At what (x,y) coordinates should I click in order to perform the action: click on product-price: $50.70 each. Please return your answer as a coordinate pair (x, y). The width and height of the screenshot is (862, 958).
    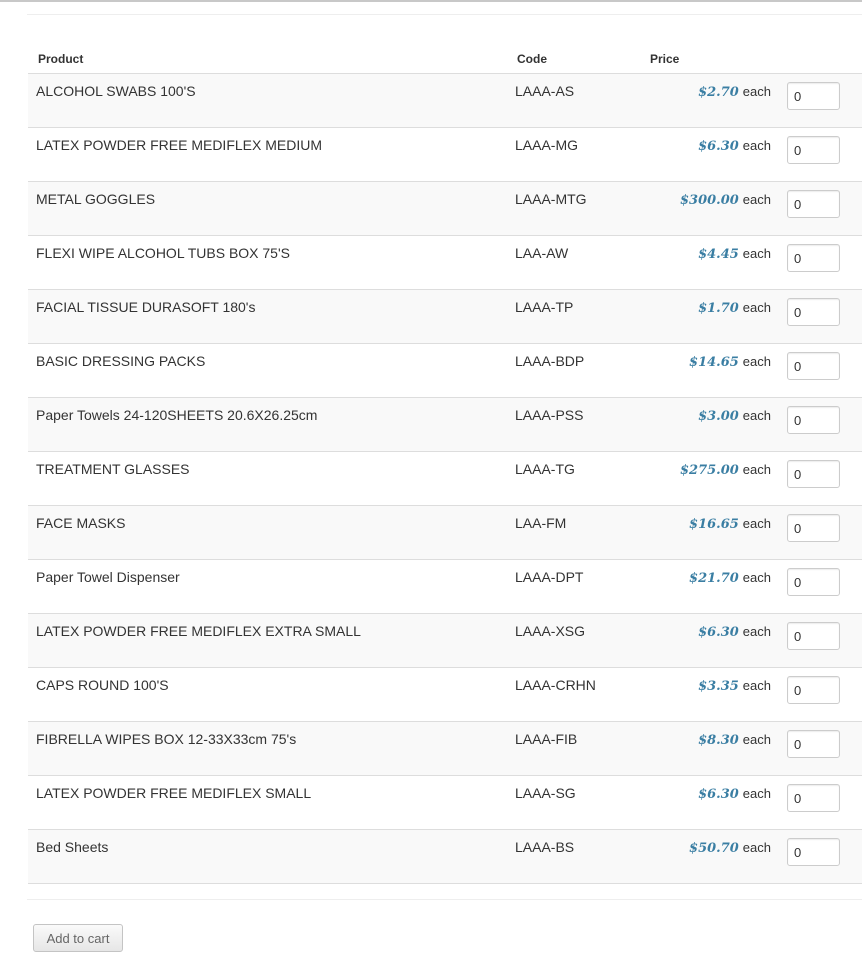
    Looking at the image, I should click on (730, 847).